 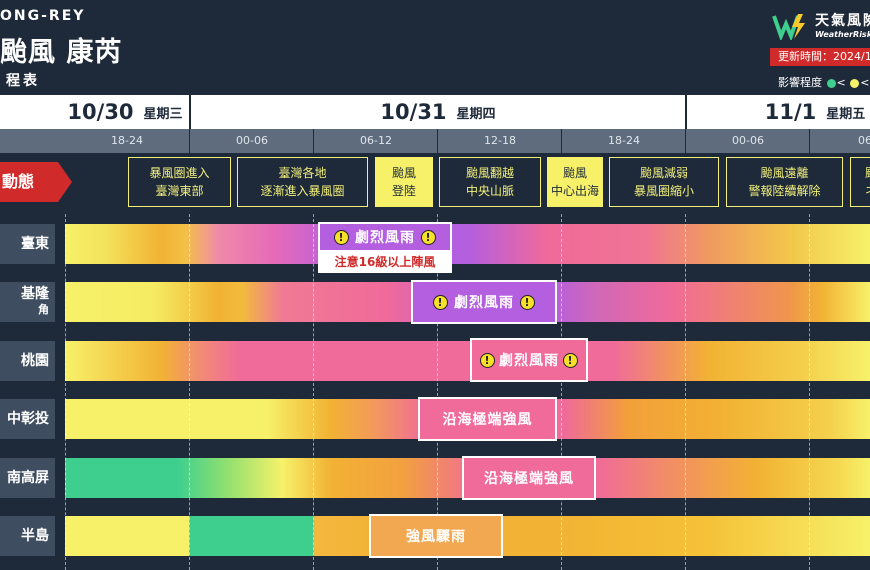 I want to click on stage-line1: 颱風翻越, so click(x=489, y=173).